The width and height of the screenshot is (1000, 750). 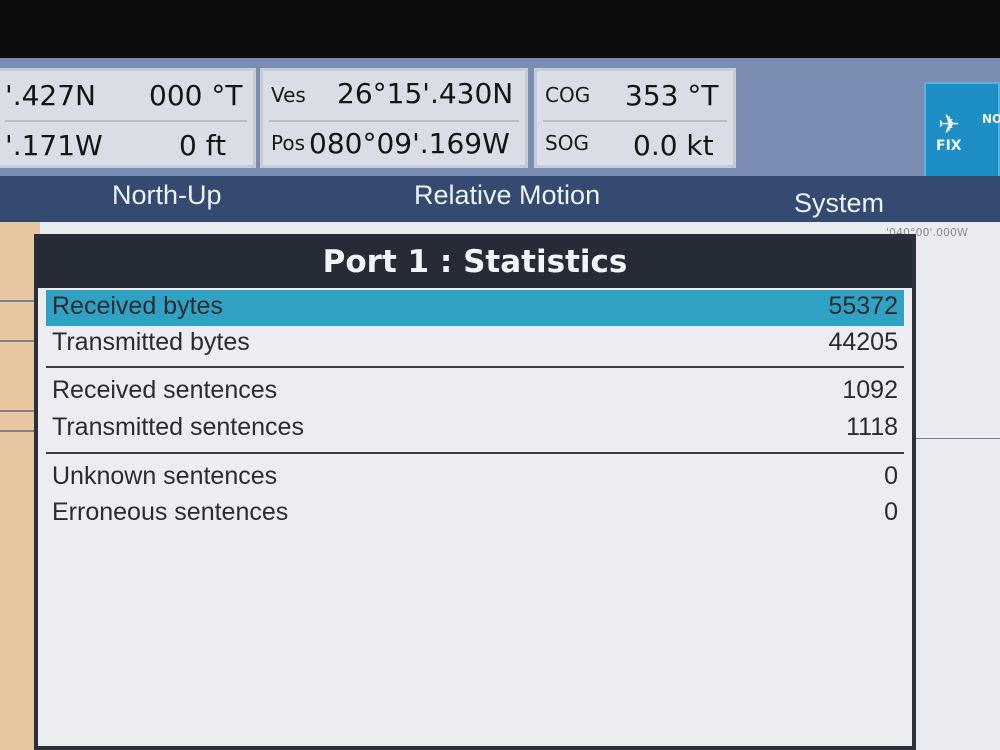 What do you see at coordinates (949, 125) in the screenshot?
I see `satellite-icon: ✈` at bounding box center [949, 125].